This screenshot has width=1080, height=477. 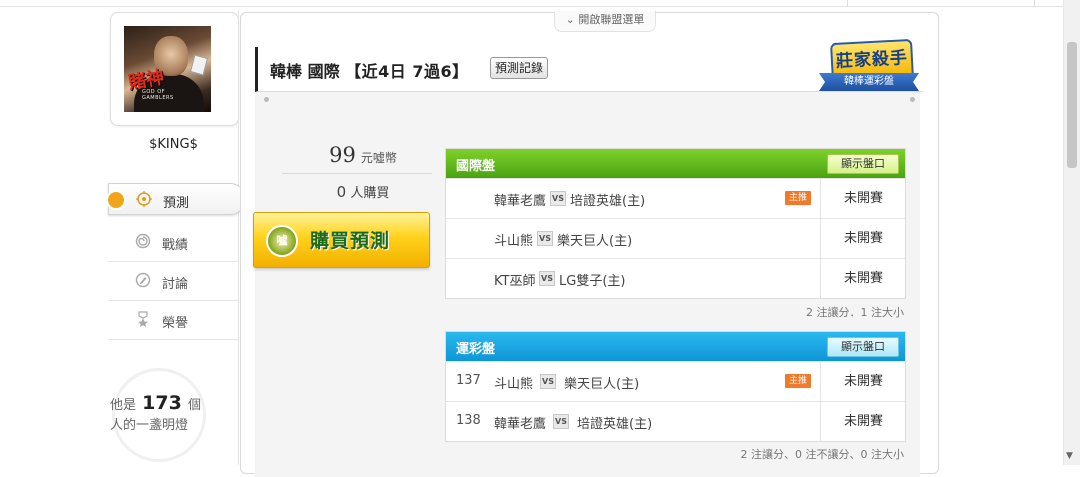 What do you see at coordinates (357, 173) in the screenshot?
I see `price-divider` at bounding box center [357, 173].